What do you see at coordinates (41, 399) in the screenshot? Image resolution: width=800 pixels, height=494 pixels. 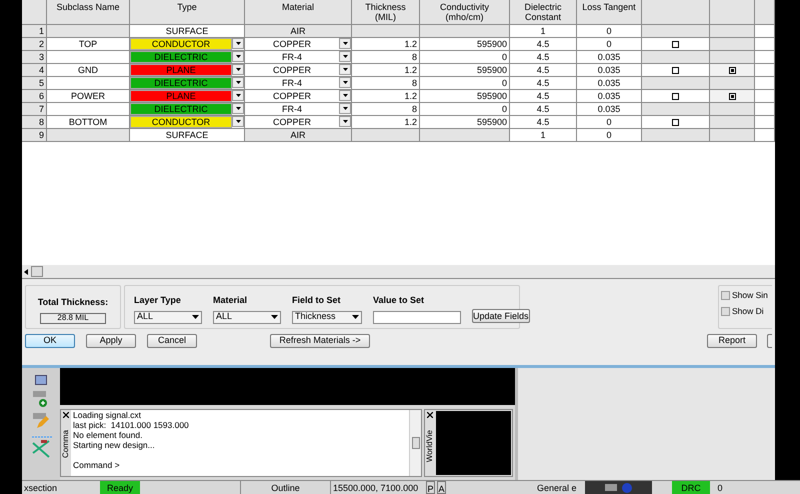 I see `add-text-icon` at bounding box center [41, 399].